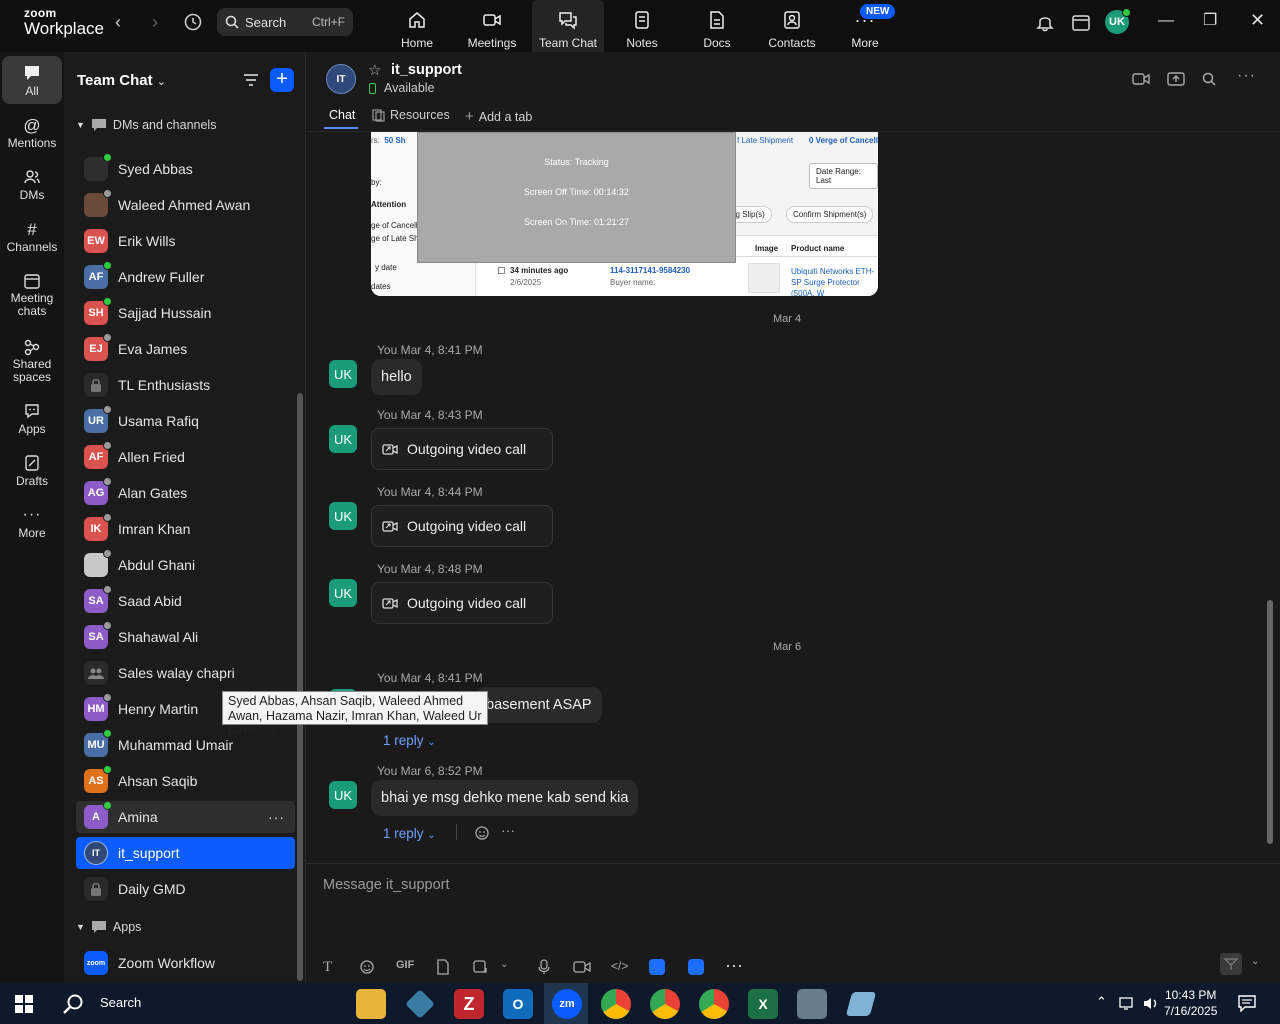 The image size is (1280, 1024). Describe the element at coordinates (193, 22) in the screenshot. I see `history-icon` at that location.